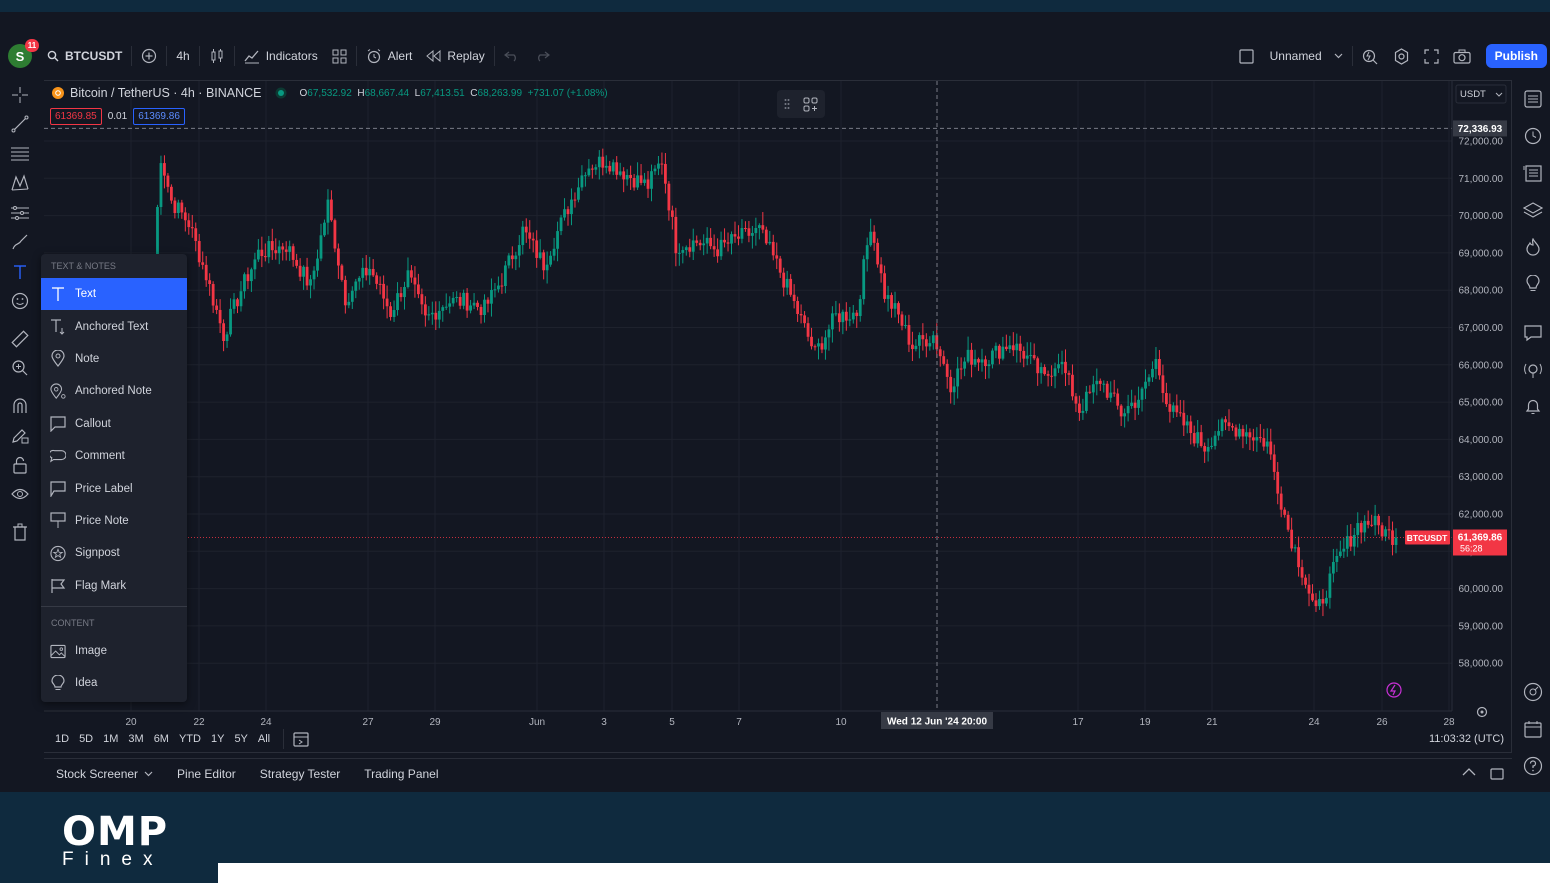 The image size is (1550, 883). I want to click on menu-item-price-label: Price Label, so click(114, 488).